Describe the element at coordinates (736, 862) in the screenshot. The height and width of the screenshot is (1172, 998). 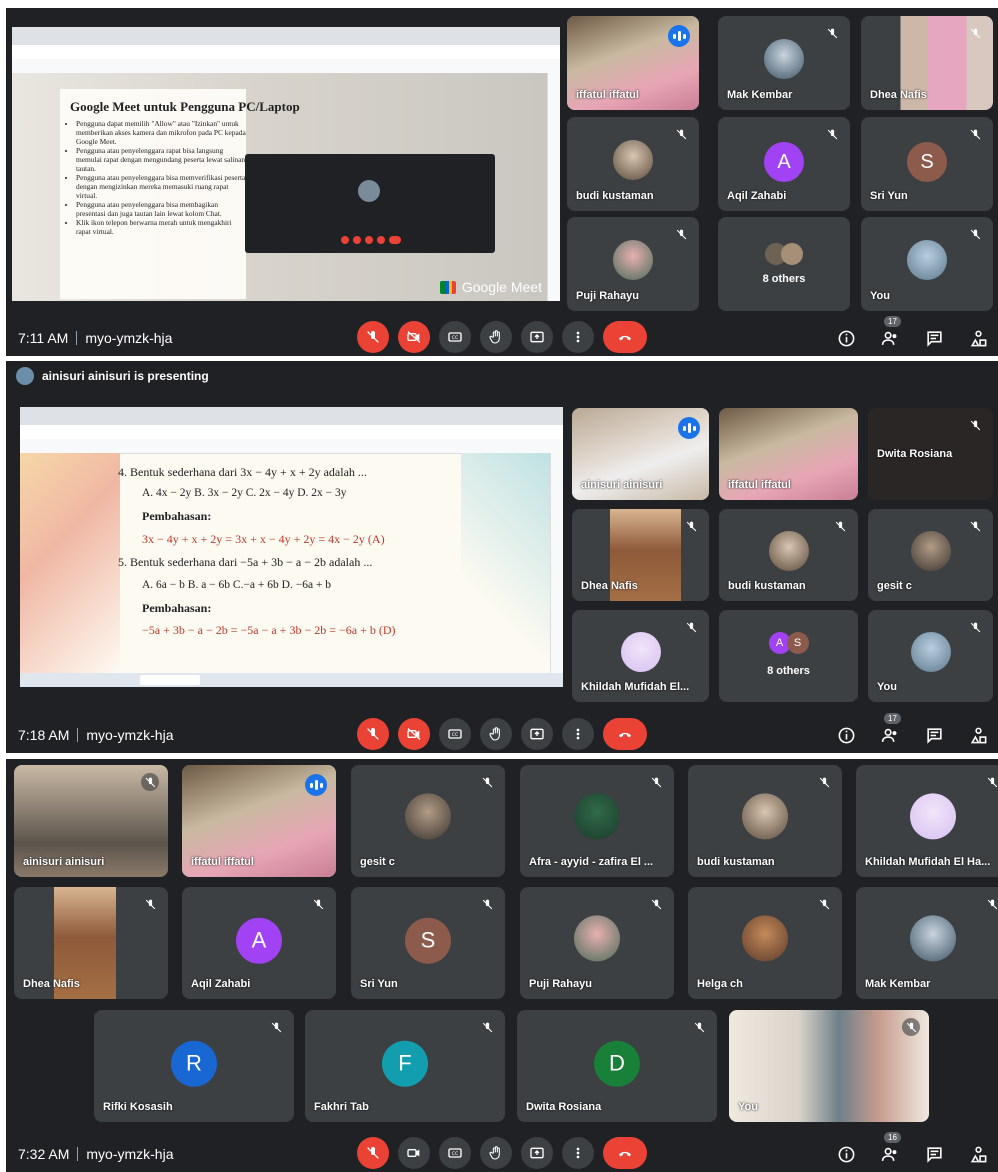
I see `participant-name: budi kustaman` at that location.